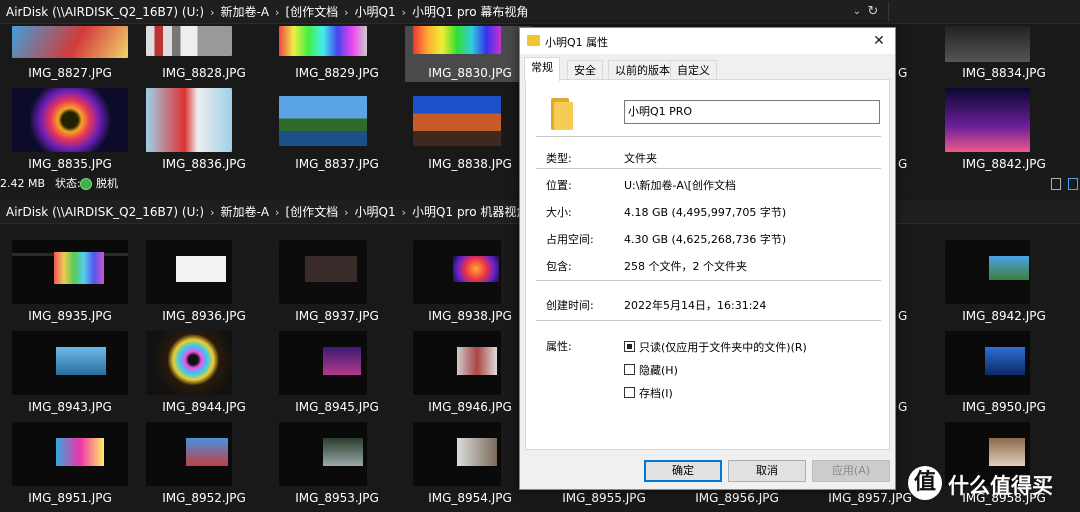 This screenshot has height=512, width=1080. What do you see at coordinates (629, 369) in the screenshot?
I see `hidden-checkbox` at bounding box center [629, 369].